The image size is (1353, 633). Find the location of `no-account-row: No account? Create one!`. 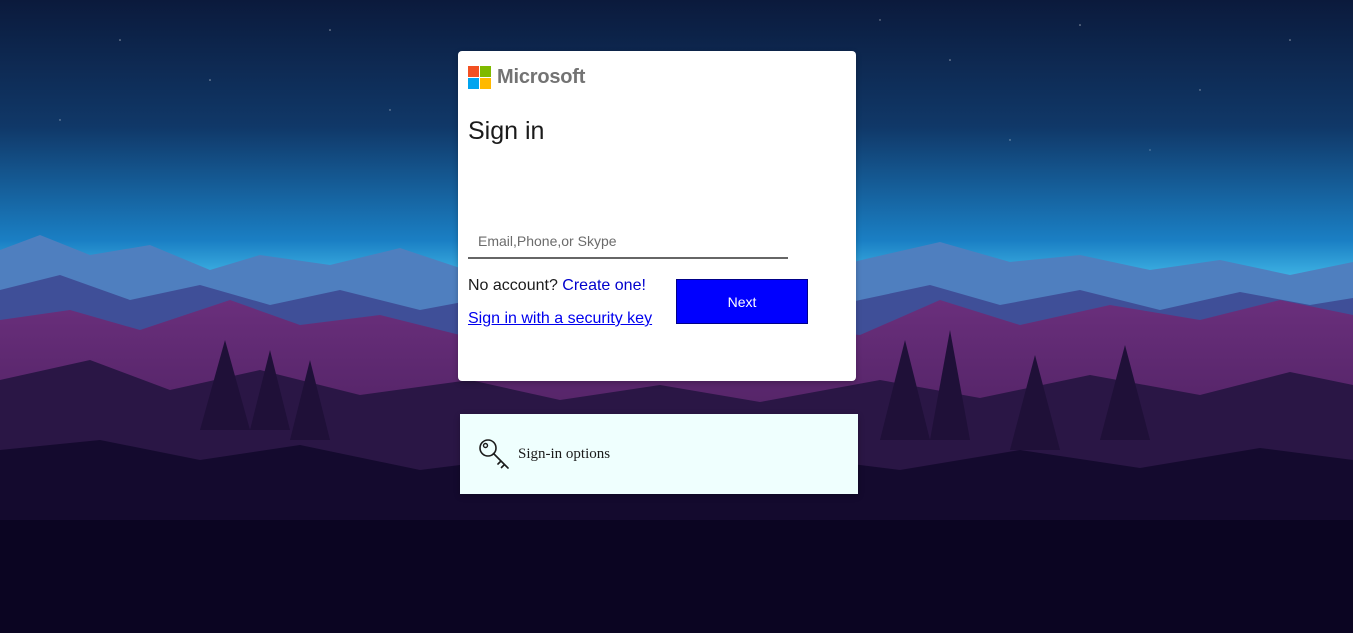

no-account-row: No account? Create one! is located at coordinates (557, 286).